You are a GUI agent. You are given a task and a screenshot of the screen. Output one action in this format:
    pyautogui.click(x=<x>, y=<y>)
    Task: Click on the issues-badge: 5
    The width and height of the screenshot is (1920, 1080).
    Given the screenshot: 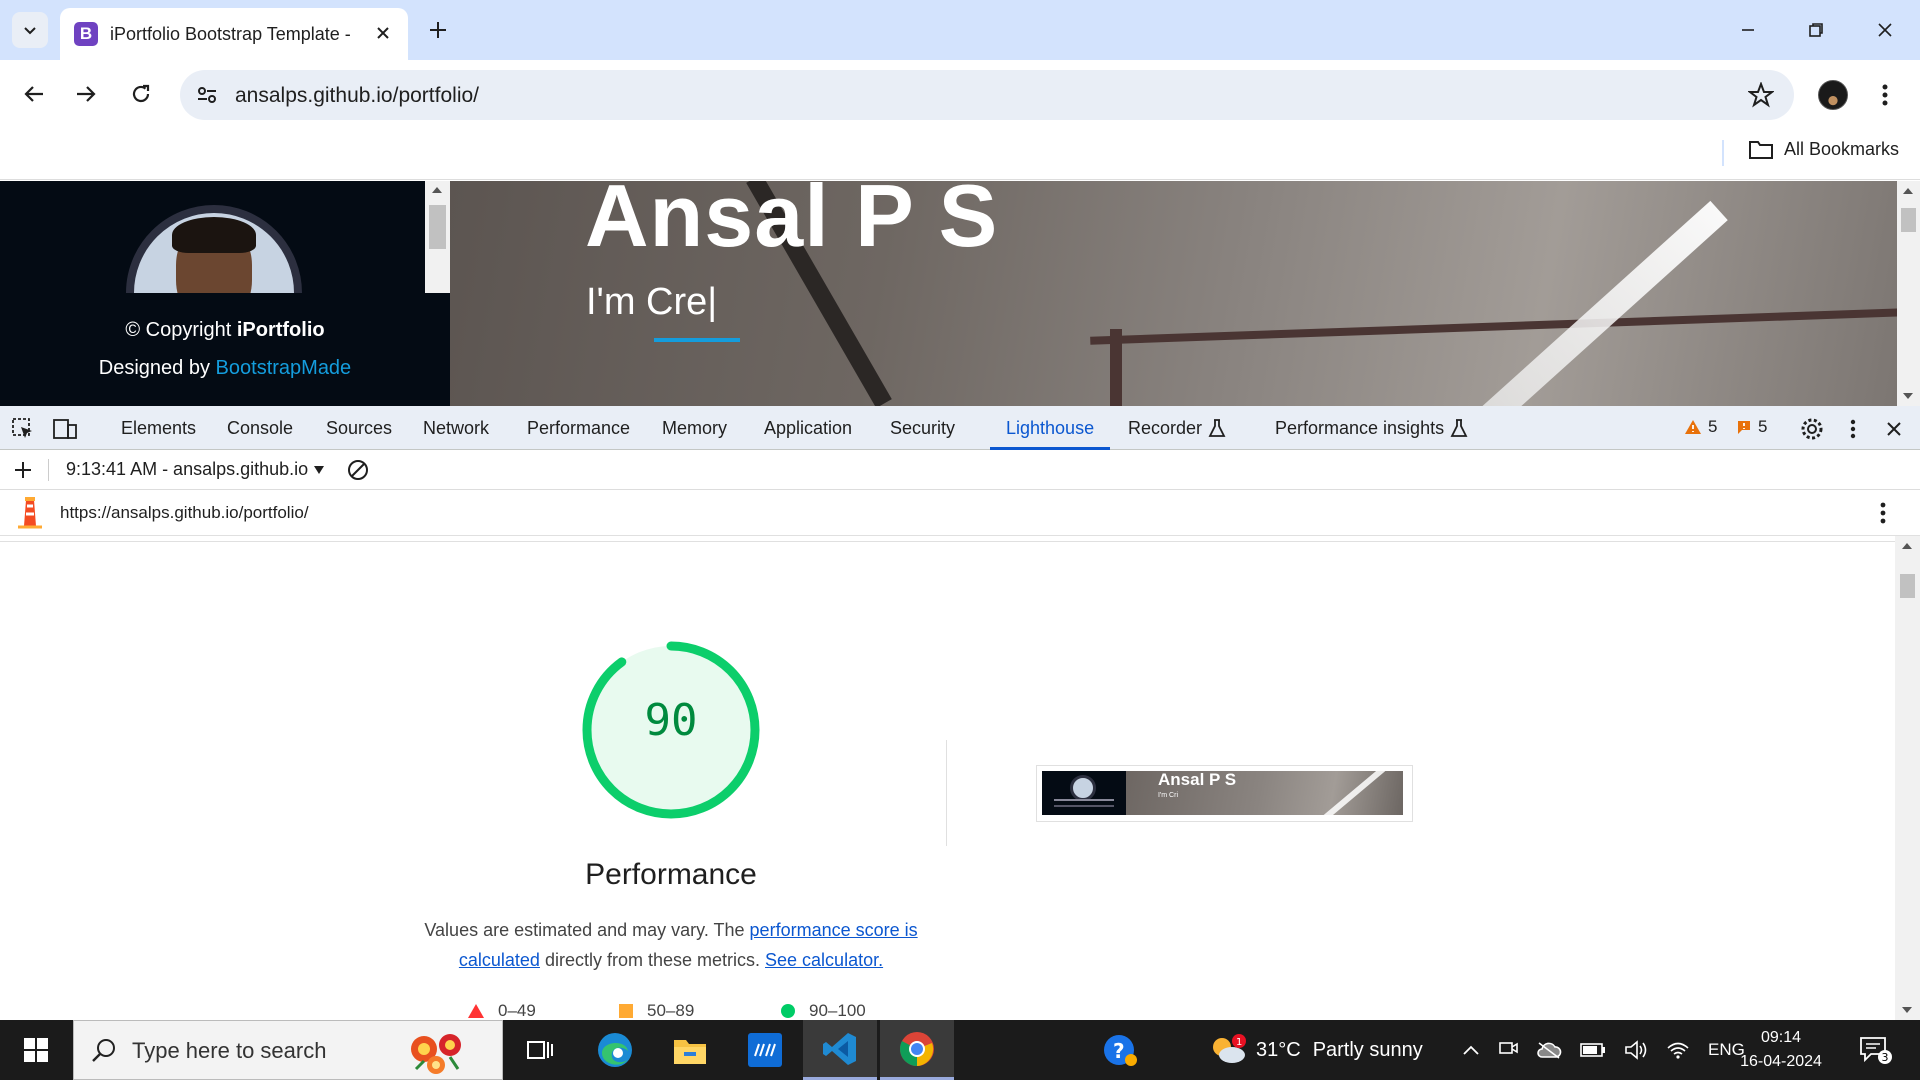 What is the action you would take?
    pyautogui.click(x=1751, y=427)
    